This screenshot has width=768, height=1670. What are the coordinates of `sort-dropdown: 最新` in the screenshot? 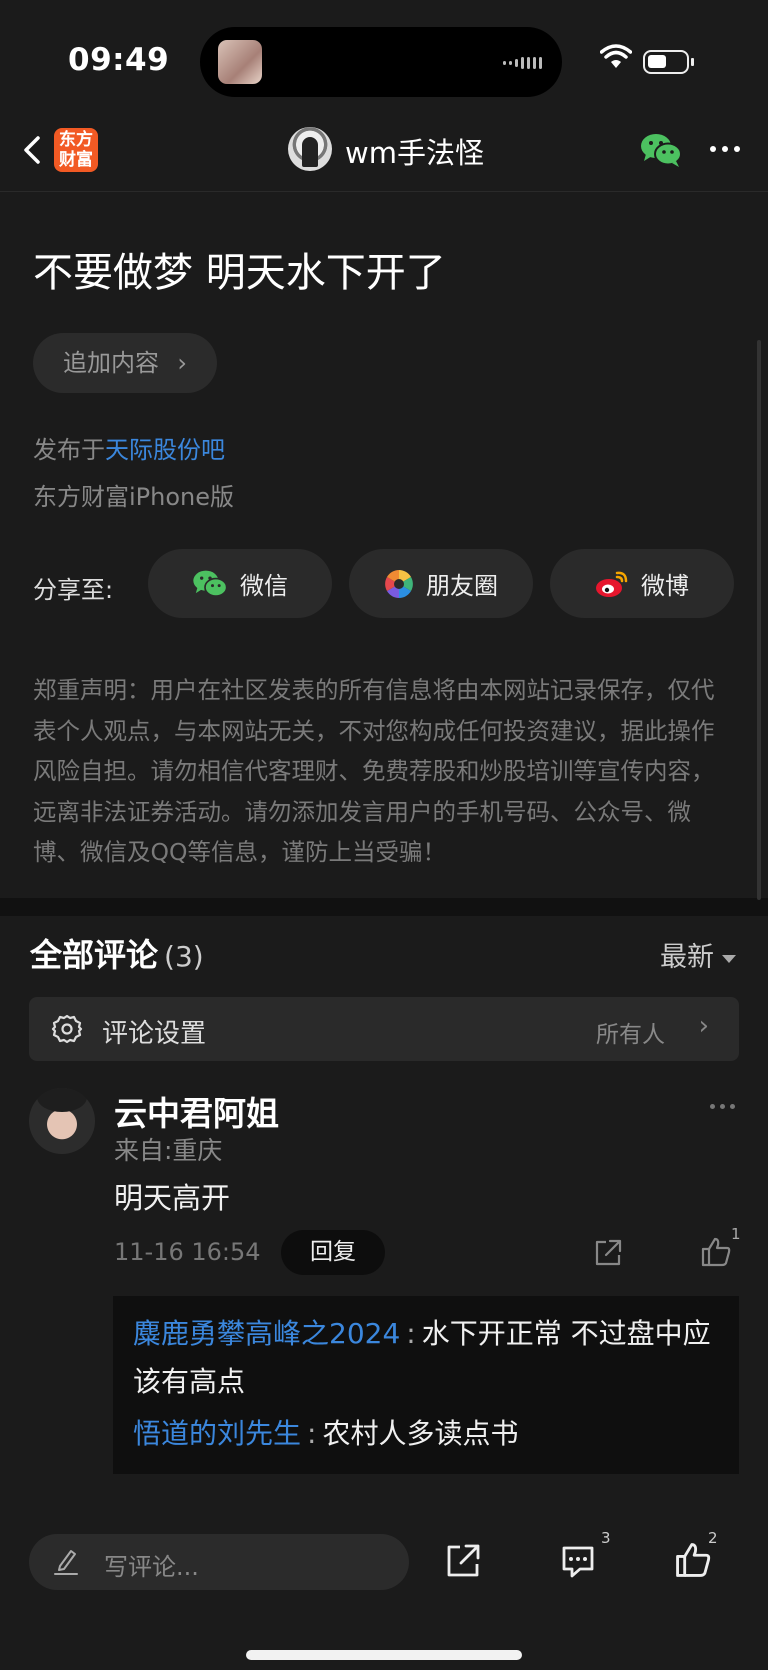 It's located at (698, 954).